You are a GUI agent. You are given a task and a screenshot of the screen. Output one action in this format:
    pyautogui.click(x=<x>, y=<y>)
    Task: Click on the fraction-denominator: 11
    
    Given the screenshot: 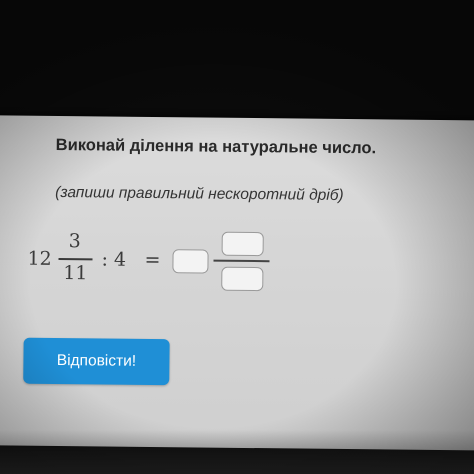 What is the action you would take?
    pyautogui.click(x=75, y=273)
    